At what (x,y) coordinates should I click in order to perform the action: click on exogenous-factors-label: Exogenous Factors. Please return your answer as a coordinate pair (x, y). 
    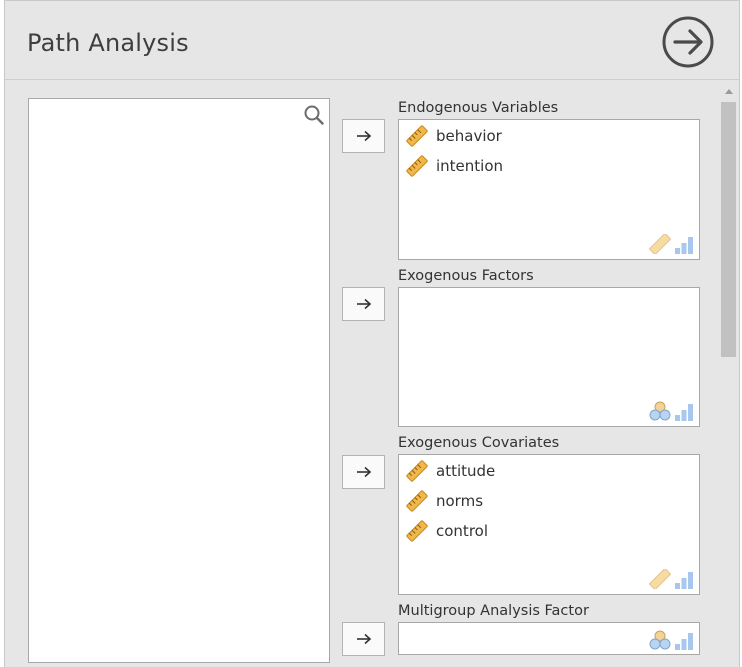
    Looking at the image, I should click on (466, 276).